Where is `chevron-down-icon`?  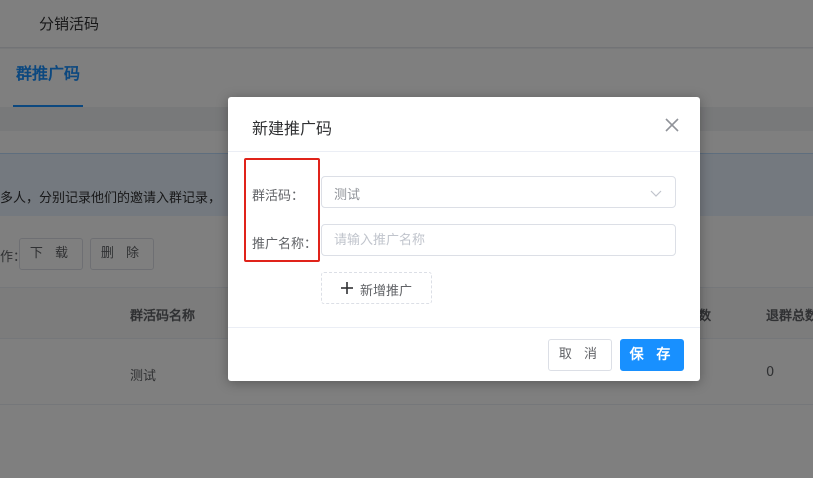
chevron-down-icon is located at coordinates (656, 193).